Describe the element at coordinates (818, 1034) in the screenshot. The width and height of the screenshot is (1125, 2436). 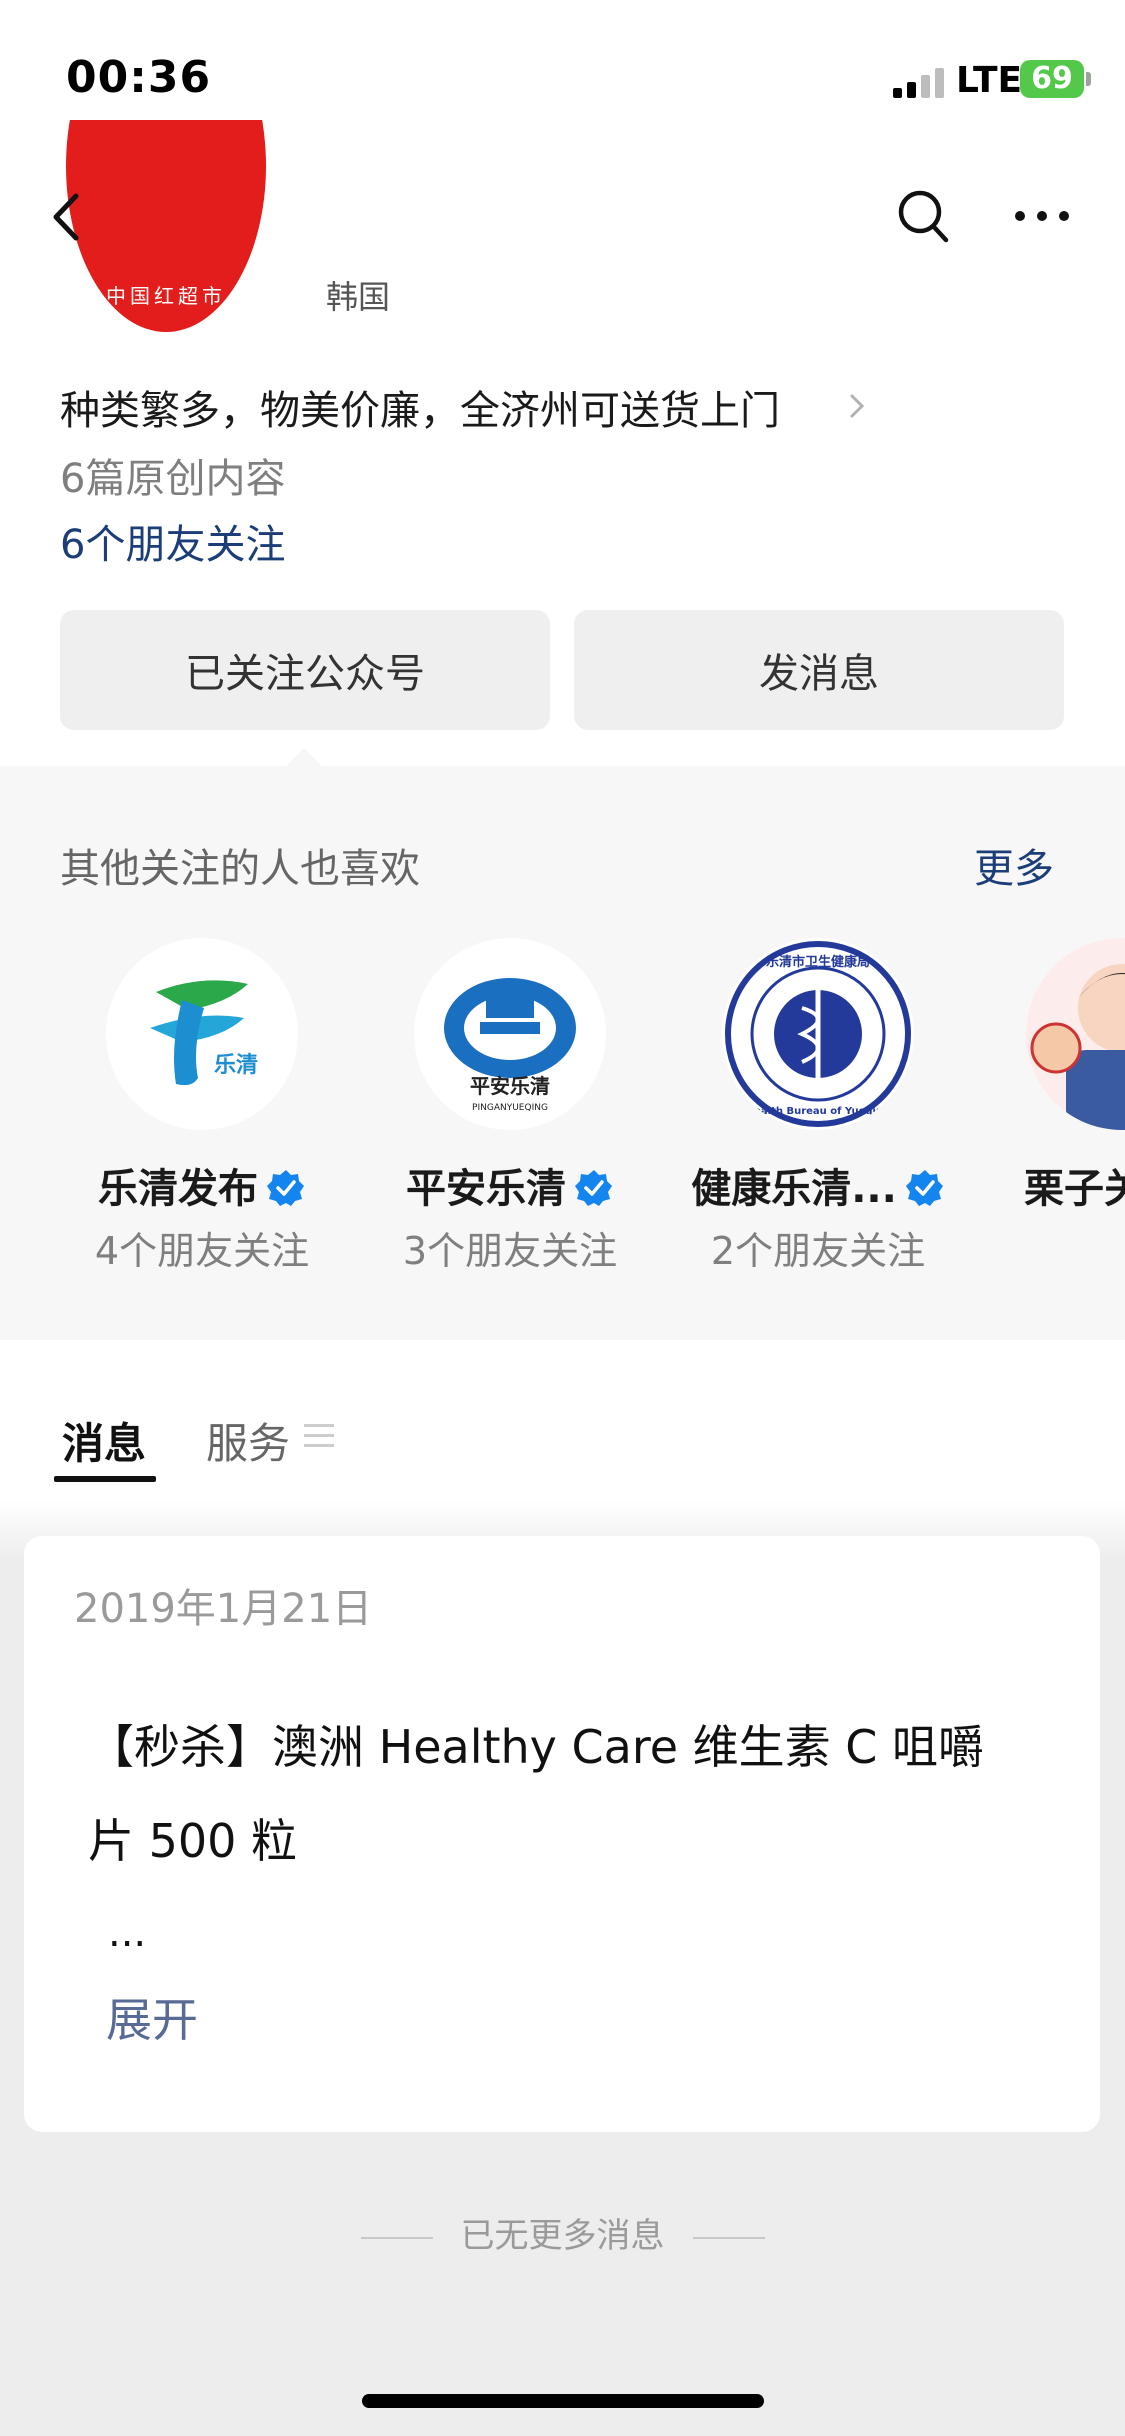
I see `health-bureau-logo: 乐清市卫生健康局 Health Bureau of Yueqing` at that location.